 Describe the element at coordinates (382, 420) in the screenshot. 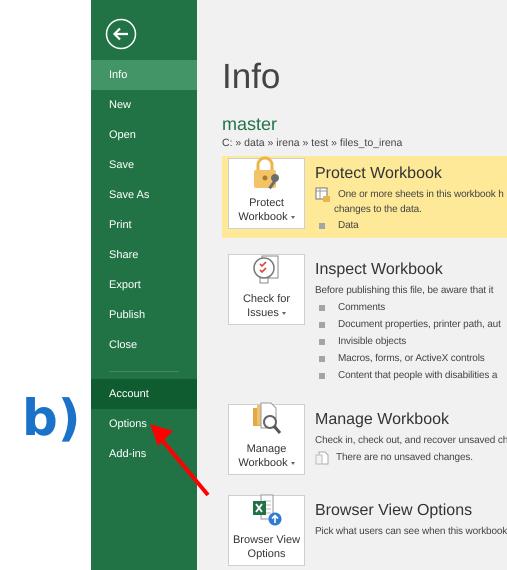

I see `section-title: Manage Workbook` at that location.